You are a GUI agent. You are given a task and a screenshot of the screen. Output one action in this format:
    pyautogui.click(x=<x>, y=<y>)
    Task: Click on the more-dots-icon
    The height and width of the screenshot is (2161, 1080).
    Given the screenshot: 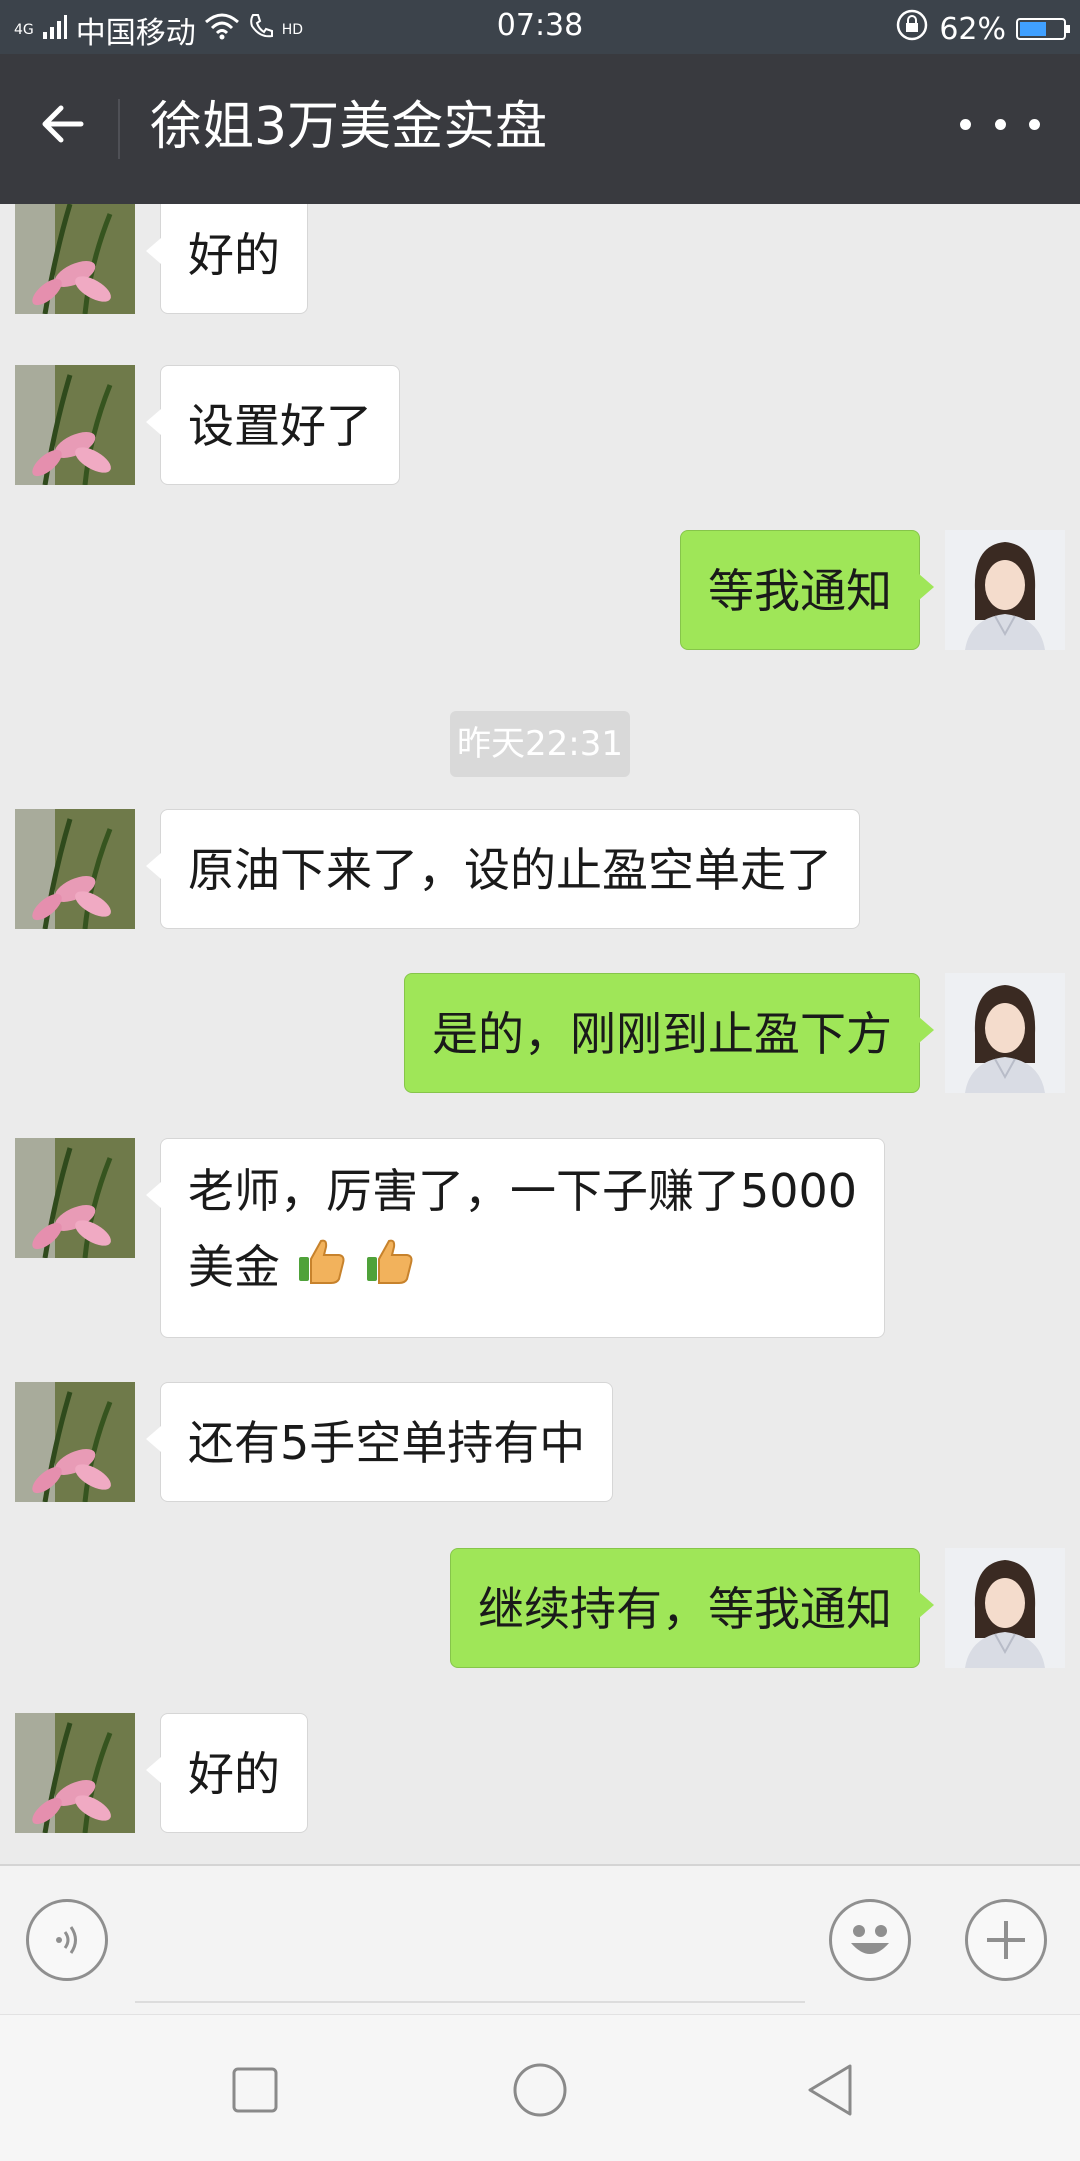 What is the action you would take?
    pyautogui.click(x=965, y=124)
    